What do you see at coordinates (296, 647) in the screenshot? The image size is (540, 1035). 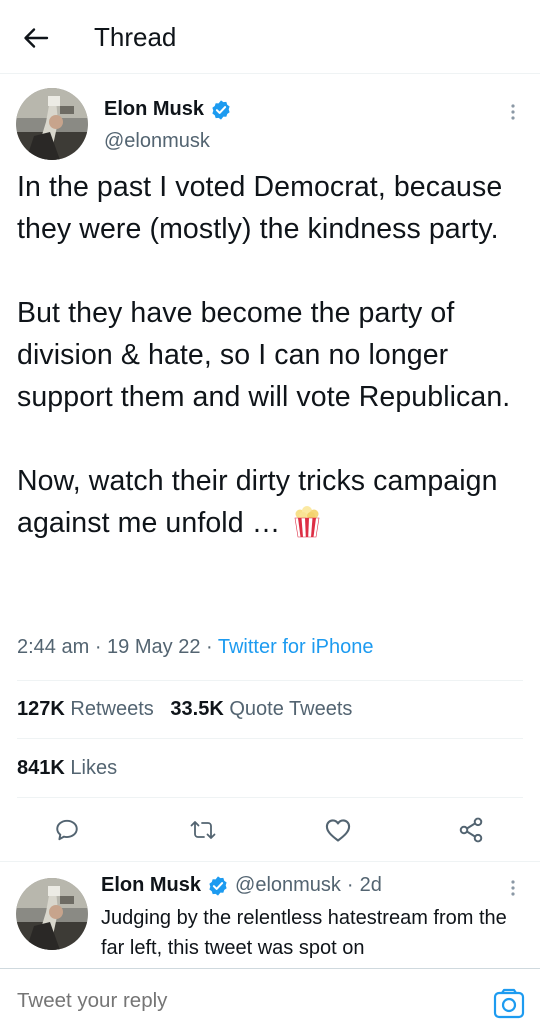 I see `tweet-source-link: Twitter for iPhone` at bounding box center [296, 647].